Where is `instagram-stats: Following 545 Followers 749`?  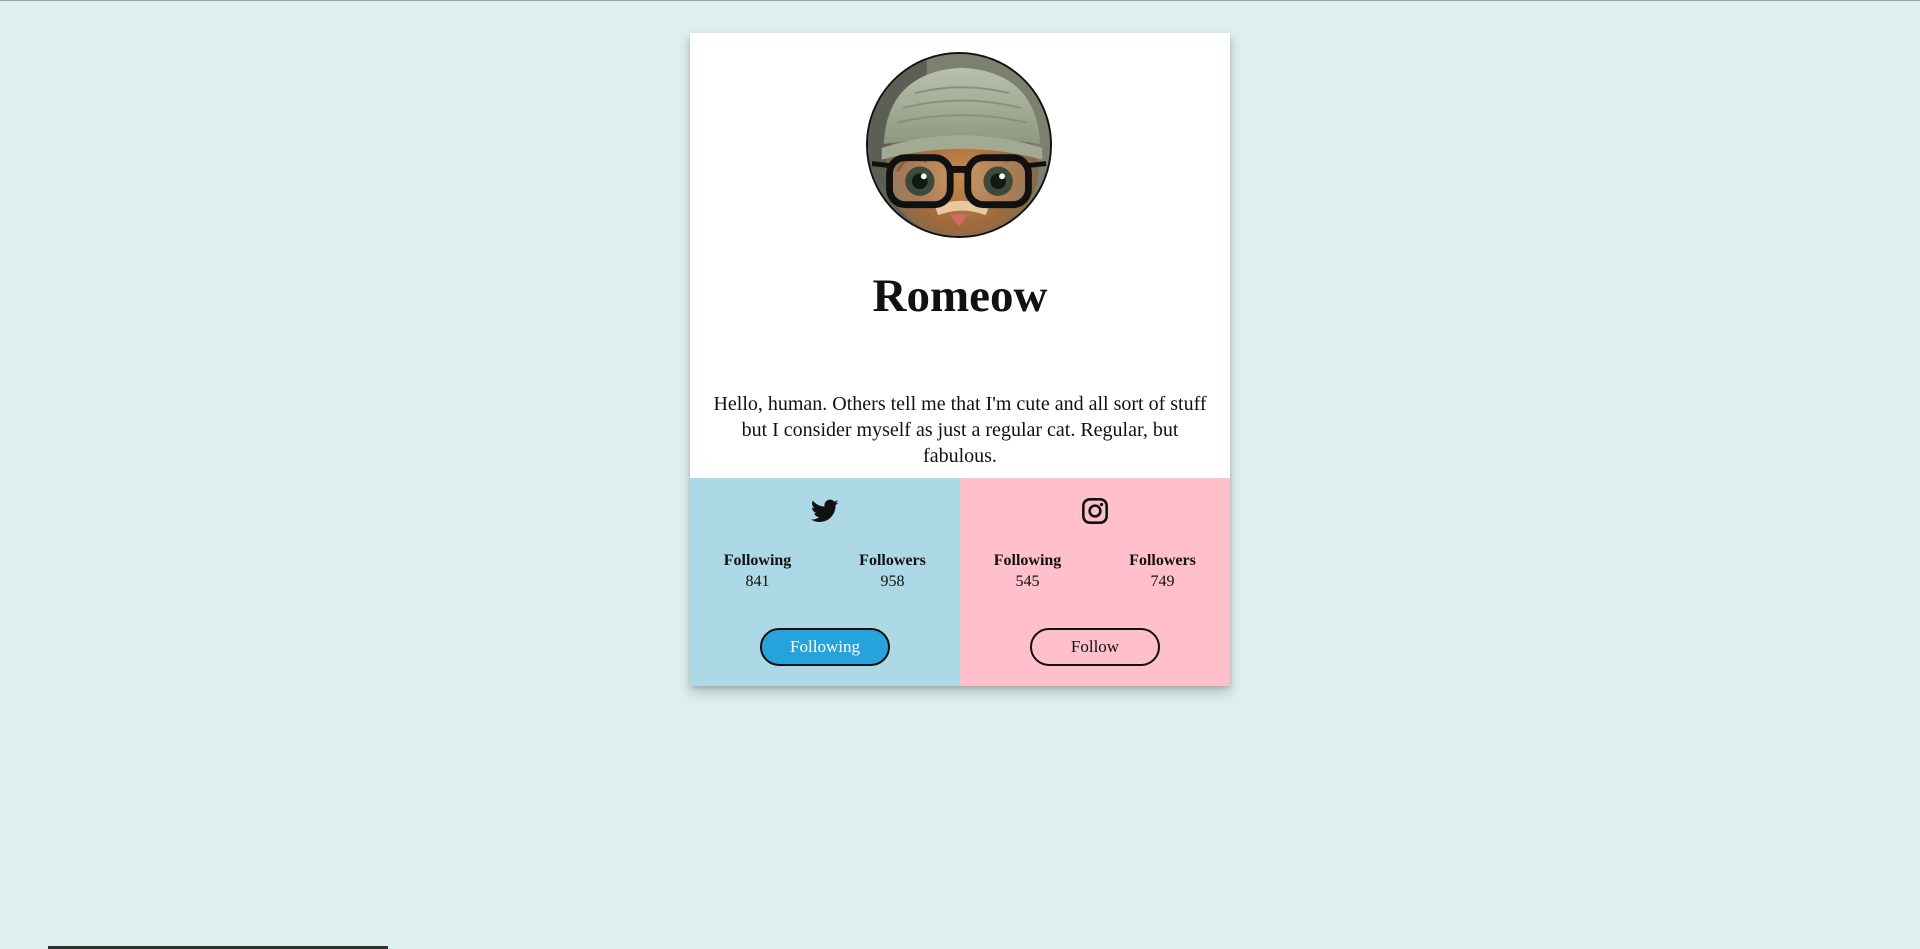
instagram-stats: Following 545 Followers 749 is located at coordinates (1095, 572).